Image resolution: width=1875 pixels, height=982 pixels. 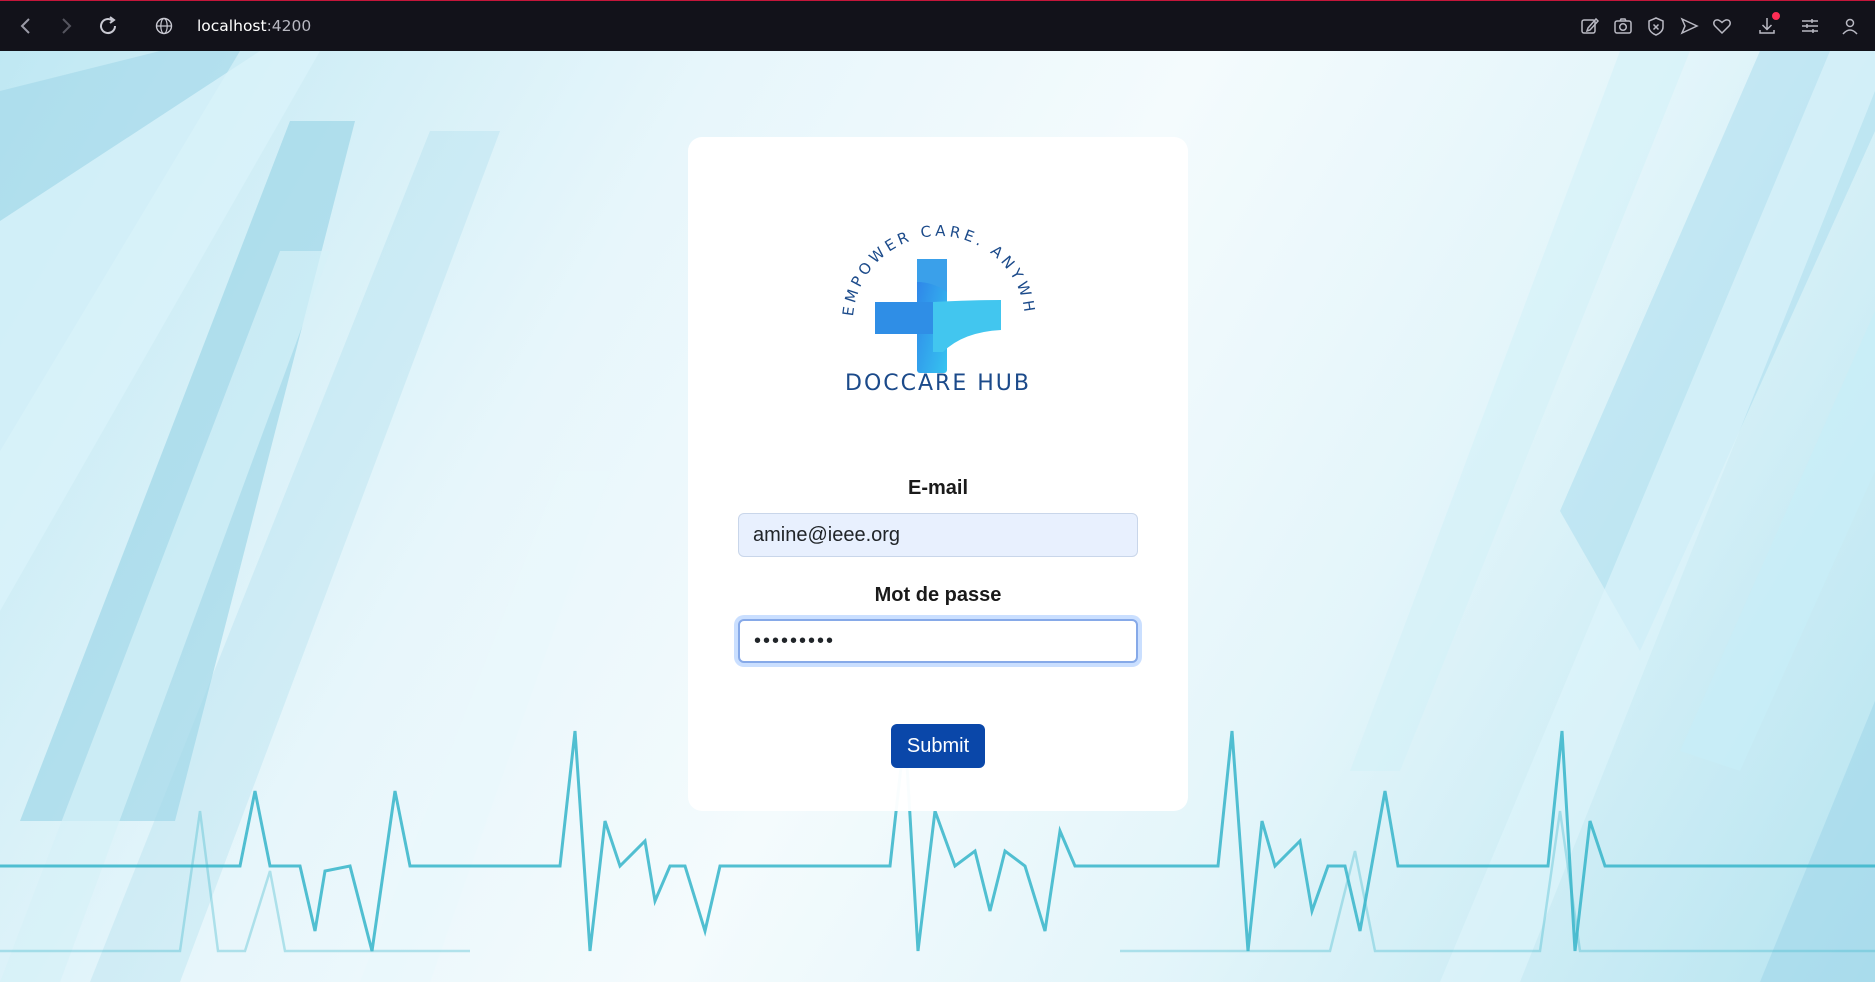 I want to click on reload-icon, so click(x=108, y=26).